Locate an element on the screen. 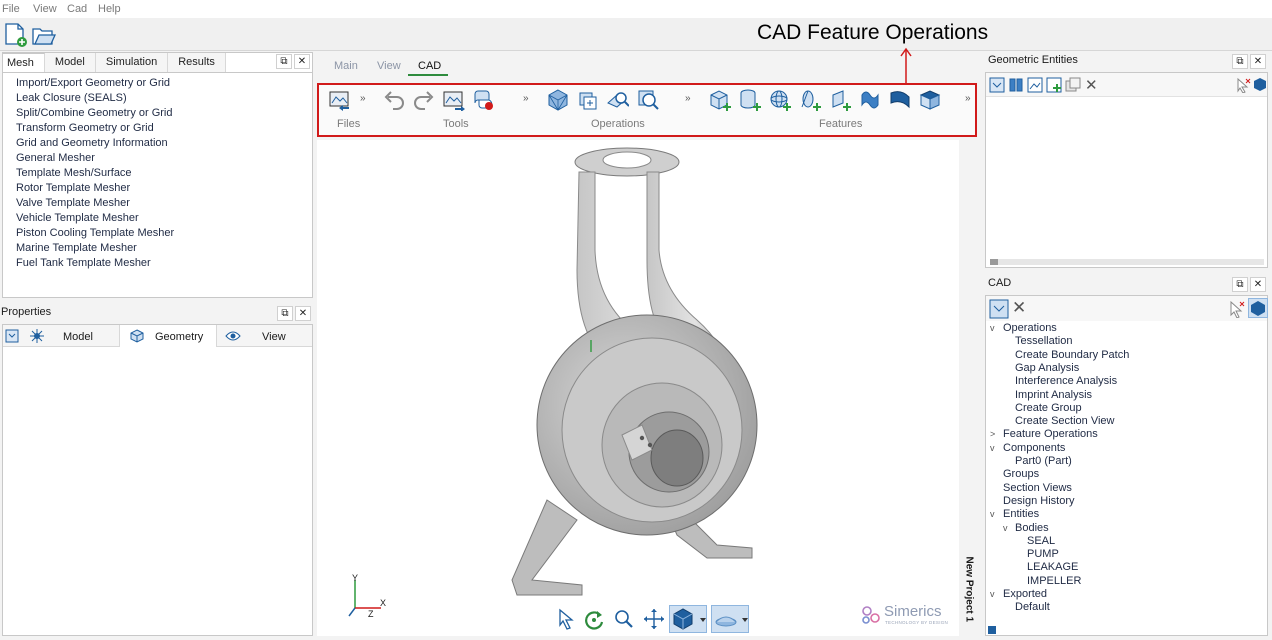  new-file-button is located at coordinates (16, 35).